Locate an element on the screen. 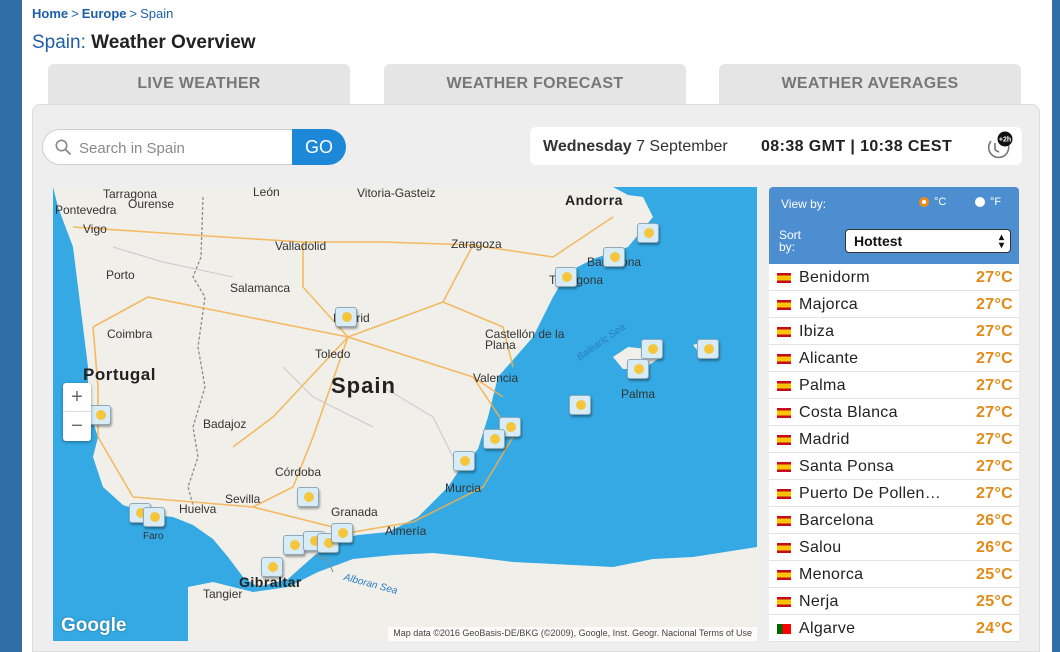 This screenshot has height=652, width=1060. go-button: GO is located at coordinates (319, 147).